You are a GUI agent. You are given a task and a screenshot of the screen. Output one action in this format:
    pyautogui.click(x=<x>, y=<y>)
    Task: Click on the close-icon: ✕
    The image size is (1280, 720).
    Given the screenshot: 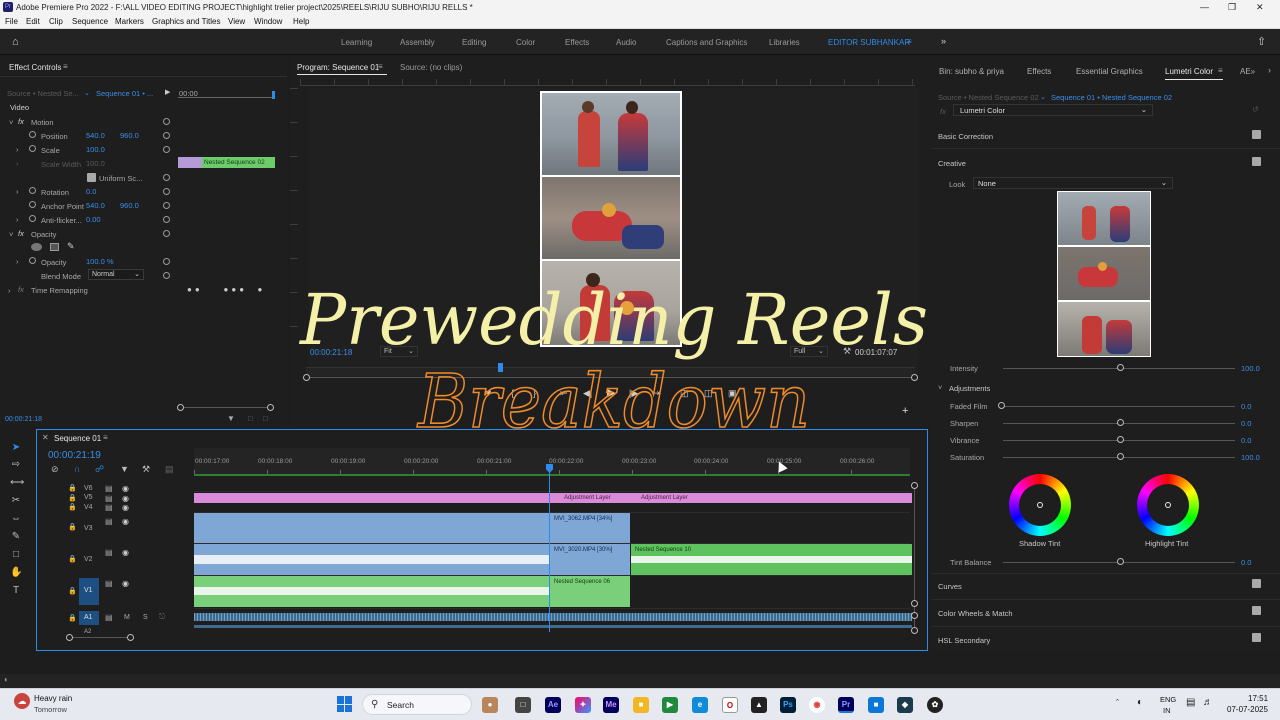 What is the action you would take?
    pyautogui.click(x=45, y=437)
    